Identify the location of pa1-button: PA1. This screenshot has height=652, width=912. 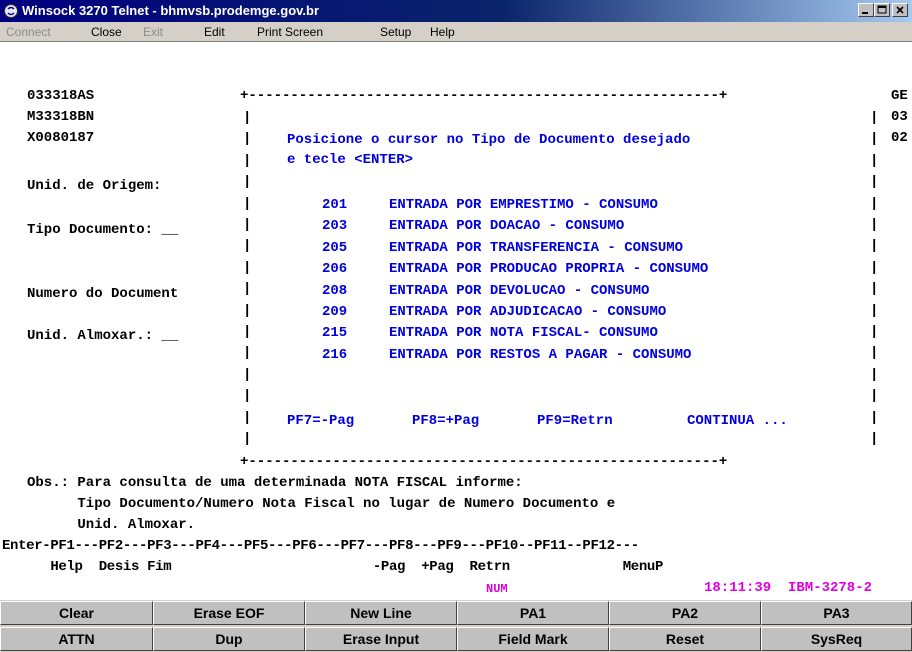
(533, 613).